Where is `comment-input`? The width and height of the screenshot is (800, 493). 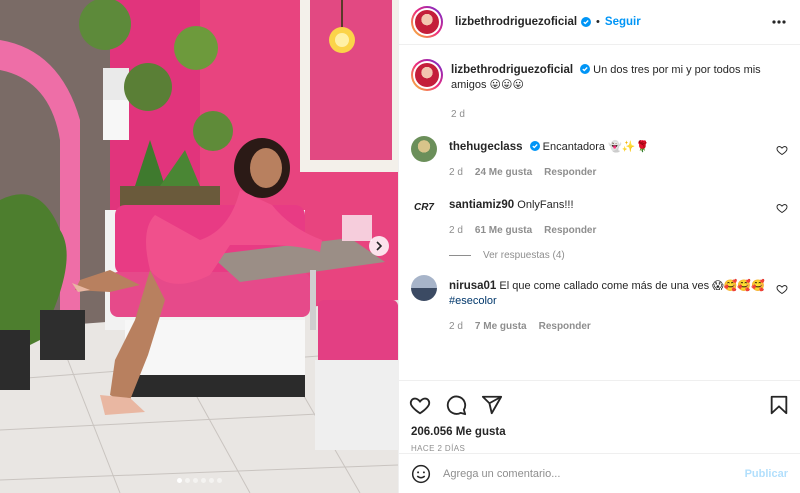
comment-input is located at coordinates (594, 473).